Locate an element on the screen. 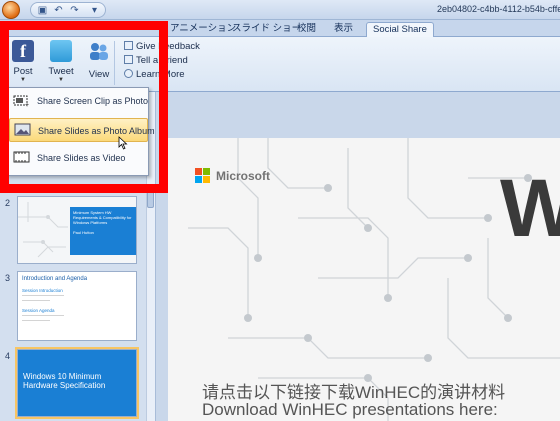 This screenshot has width=560, height=421. slide-number: 2 is located at coordinates (8, 203).